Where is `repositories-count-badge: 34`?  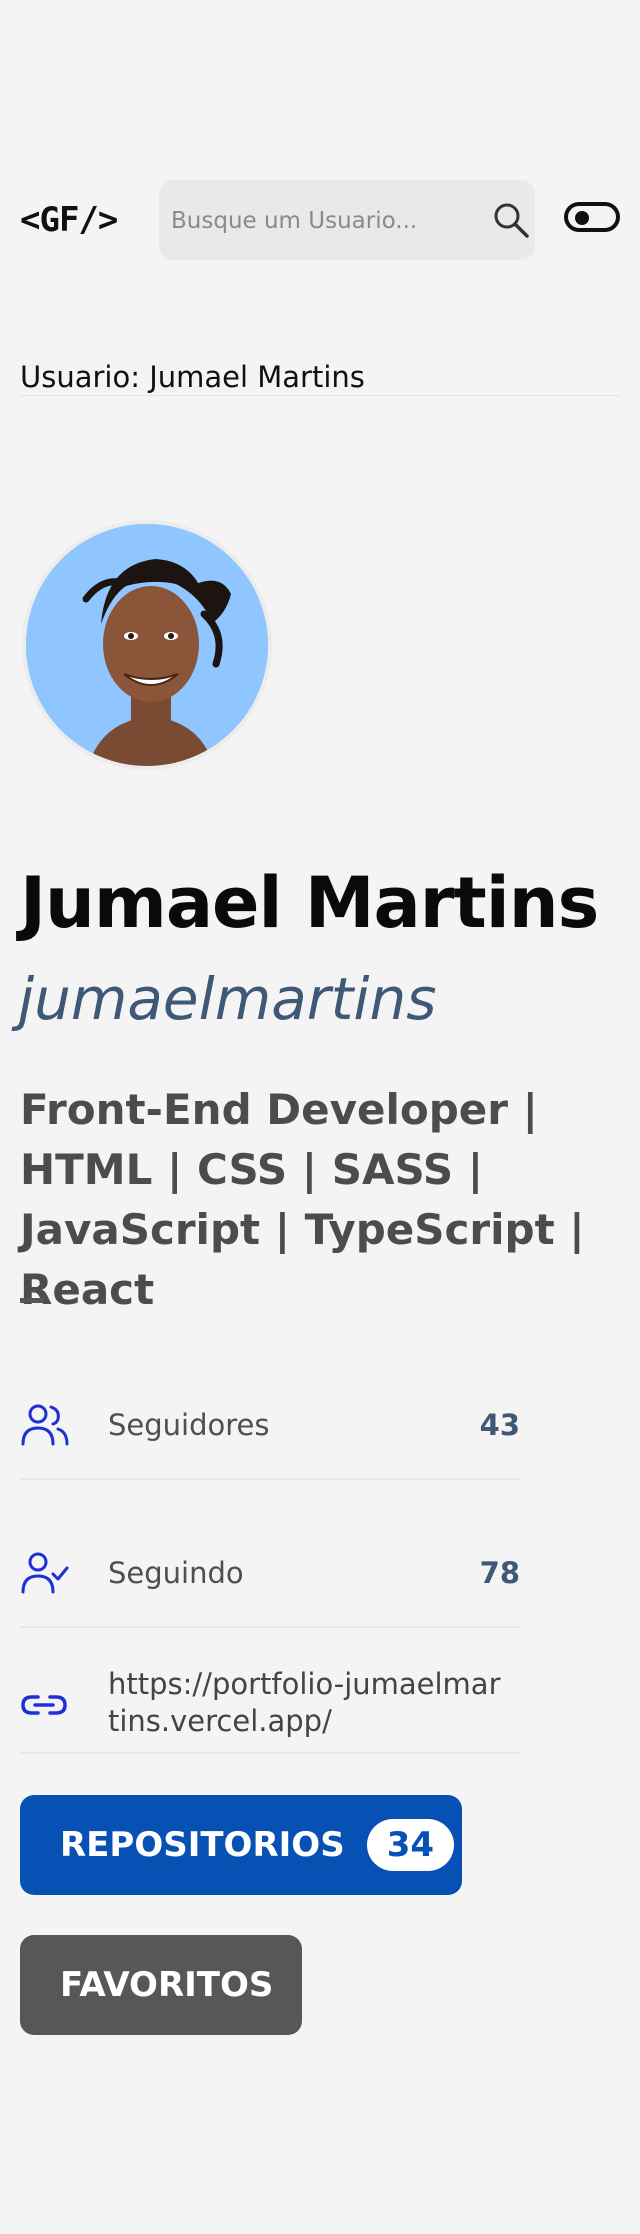
repositories-count-badge: 34 is located at coordinates (410, 1845).